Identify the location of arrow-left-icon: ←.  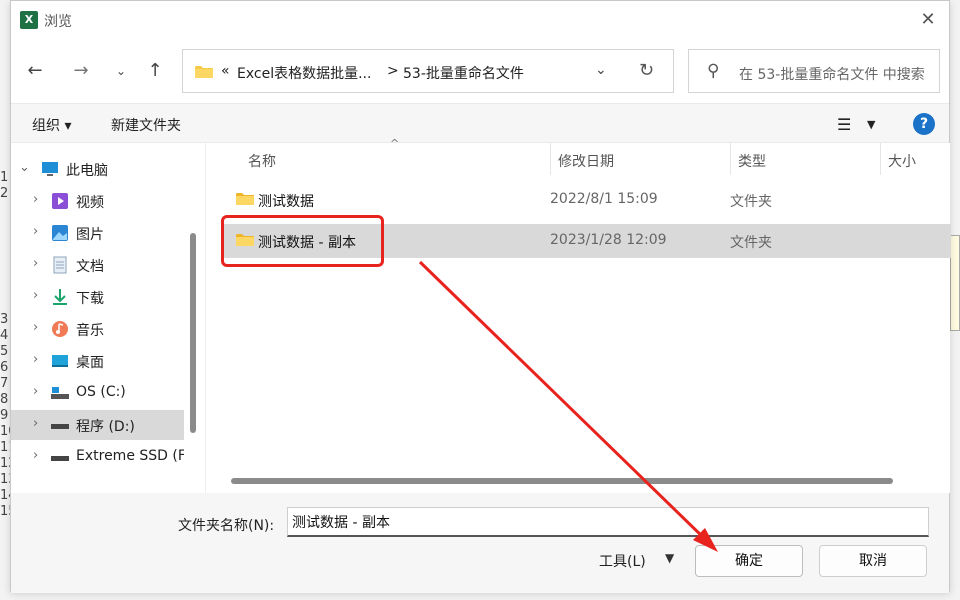
(35, 71).